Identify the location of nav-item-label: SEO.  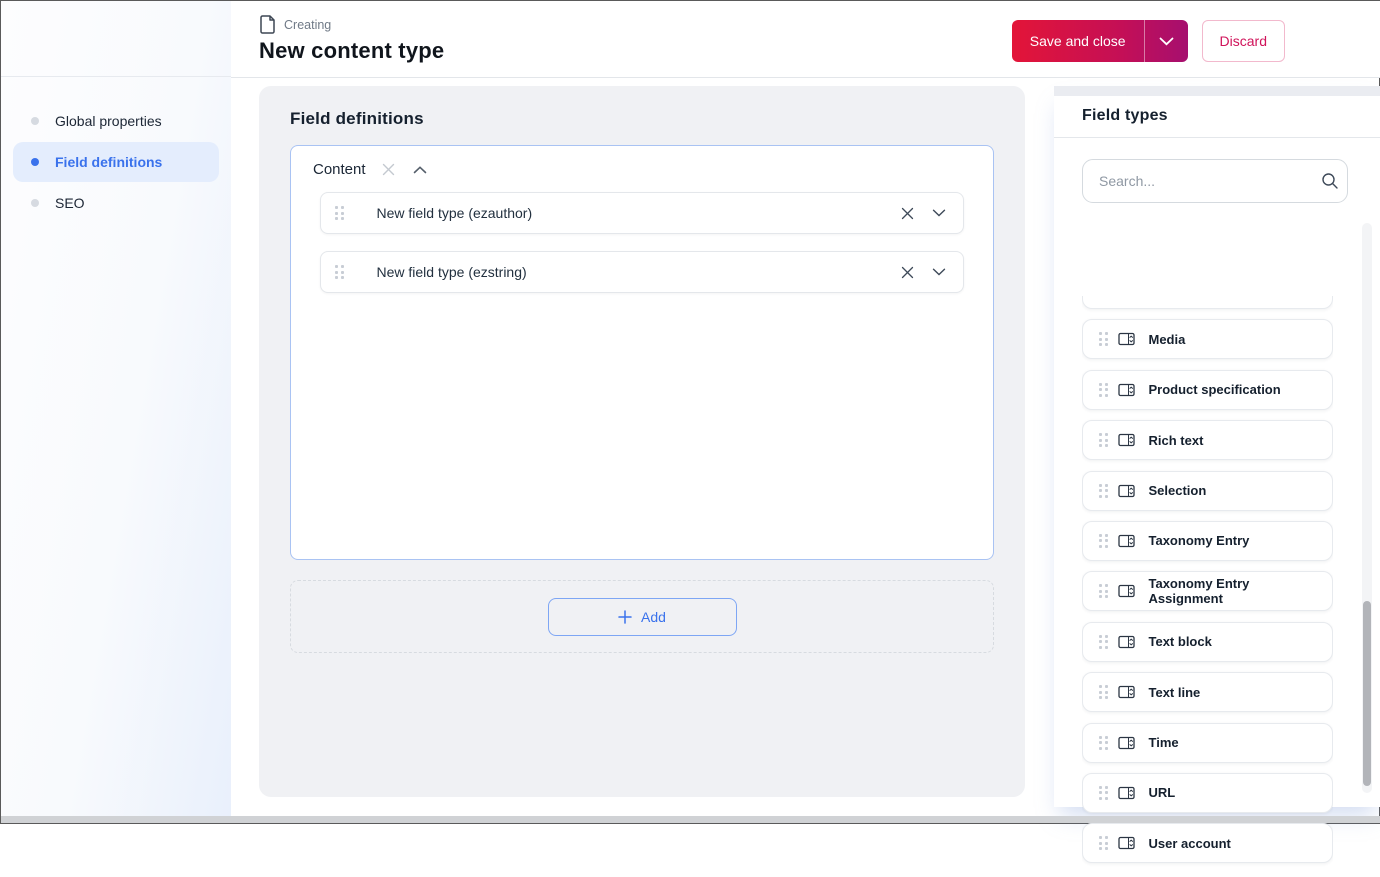
(70, 203).